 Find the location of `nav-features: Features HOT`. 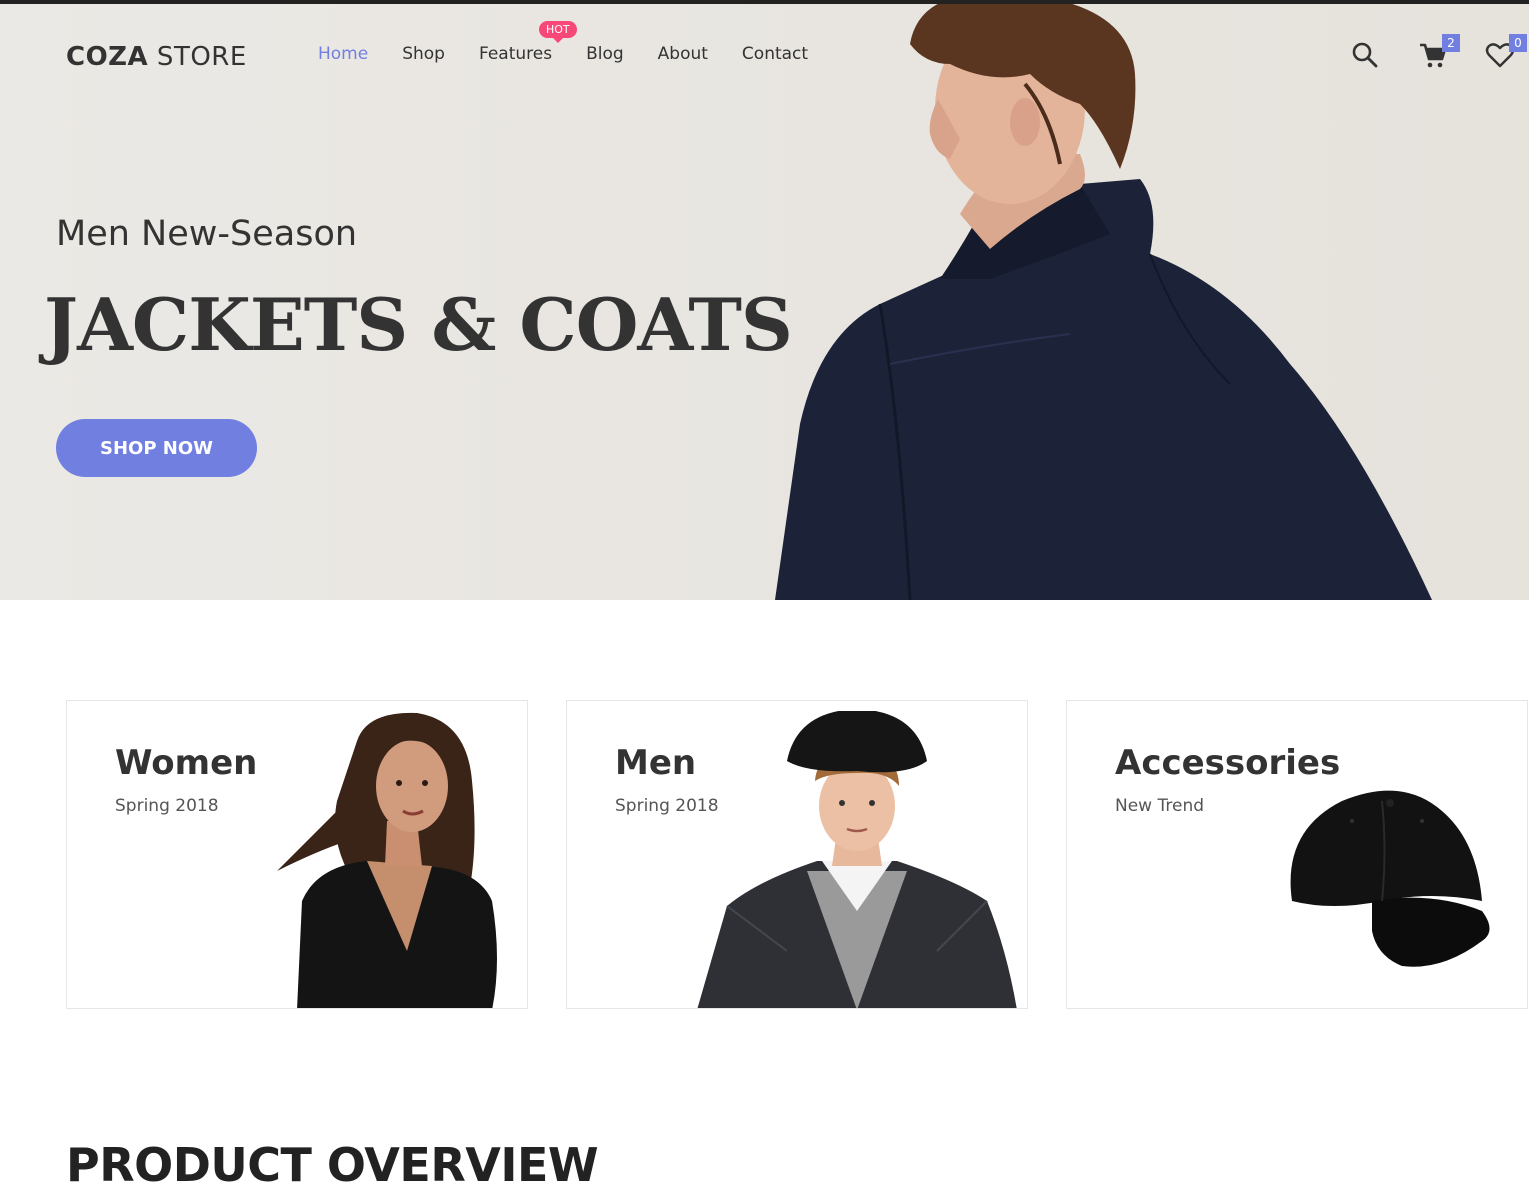

nav-features: Features HOT is located at coordinates (527, 42).